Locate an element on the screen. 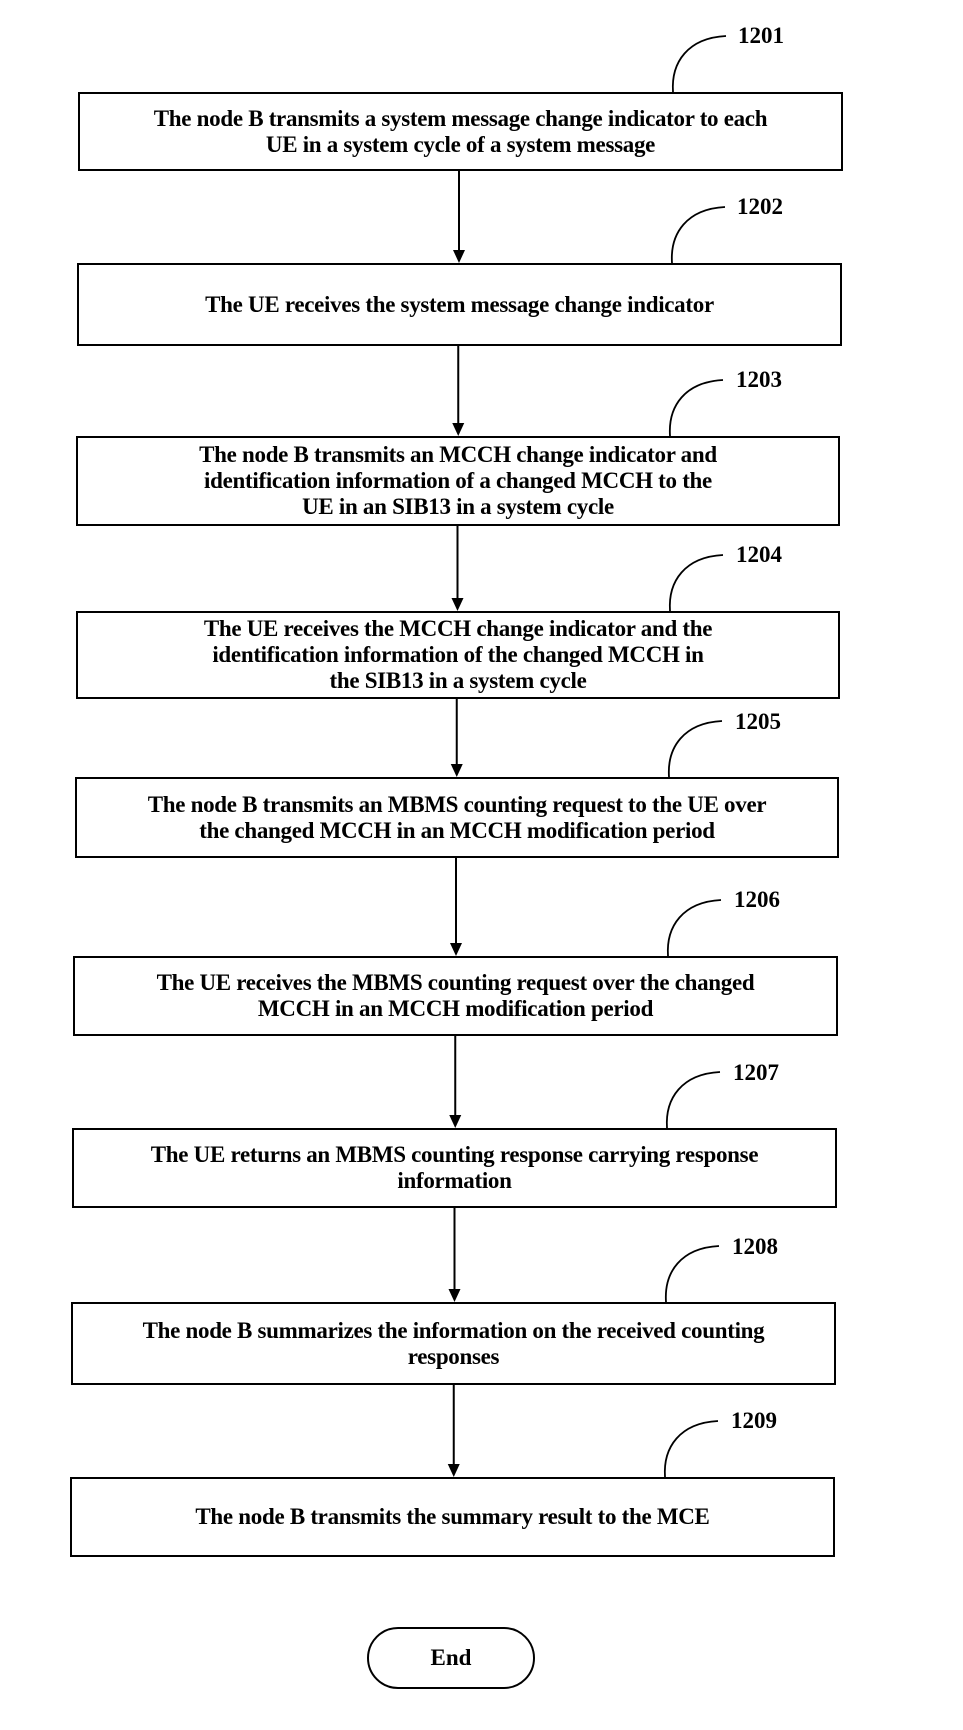  end-terminator: End is located at coordinates (451, 1658).